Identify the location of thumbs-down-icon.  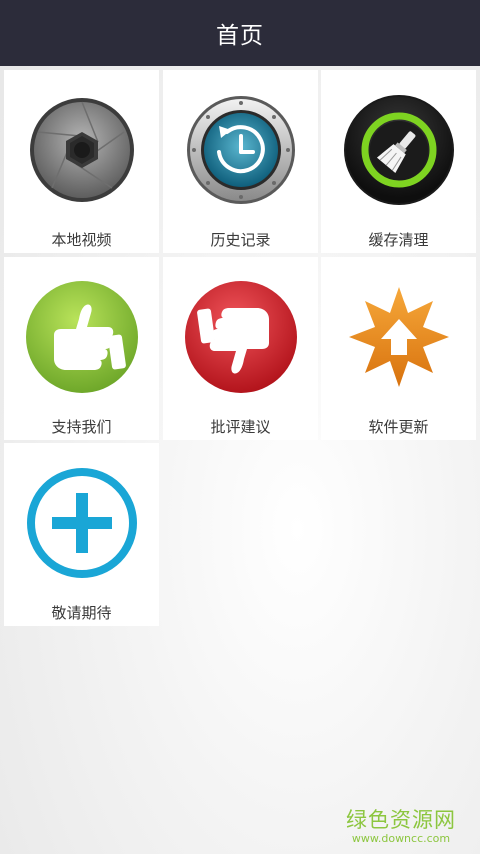
(241, 337).